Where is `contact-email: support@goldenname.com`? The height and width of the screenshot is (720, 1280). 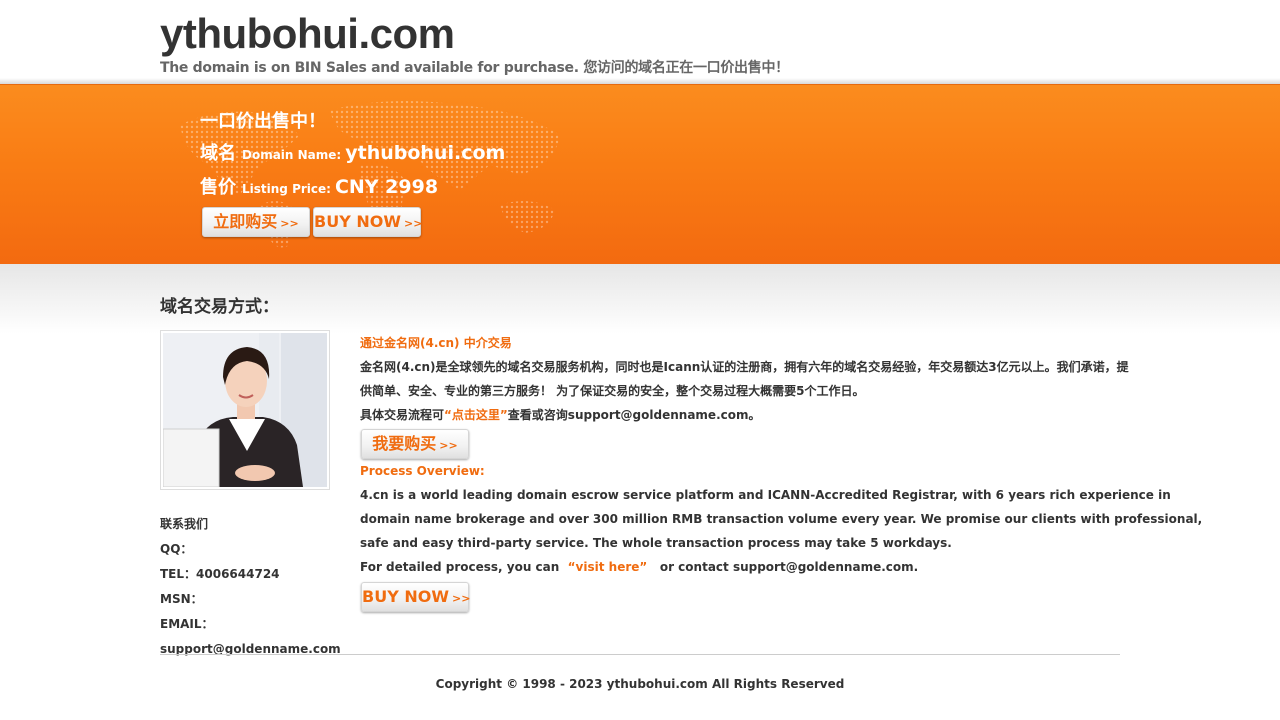
contact-email: support@goldenname.com is located at coordinates (250, 649).